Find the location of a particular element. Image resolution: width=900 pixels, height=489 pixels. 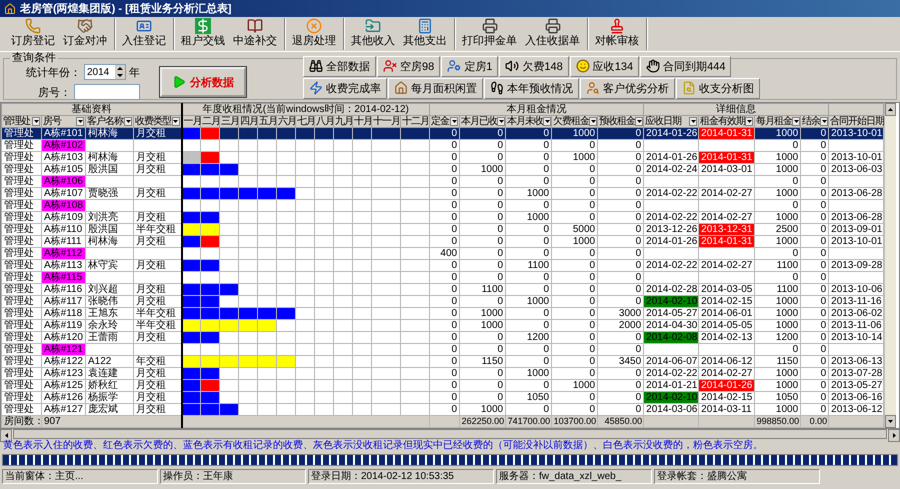

field-label: 统计年份： is located at coordinates (53, 73).